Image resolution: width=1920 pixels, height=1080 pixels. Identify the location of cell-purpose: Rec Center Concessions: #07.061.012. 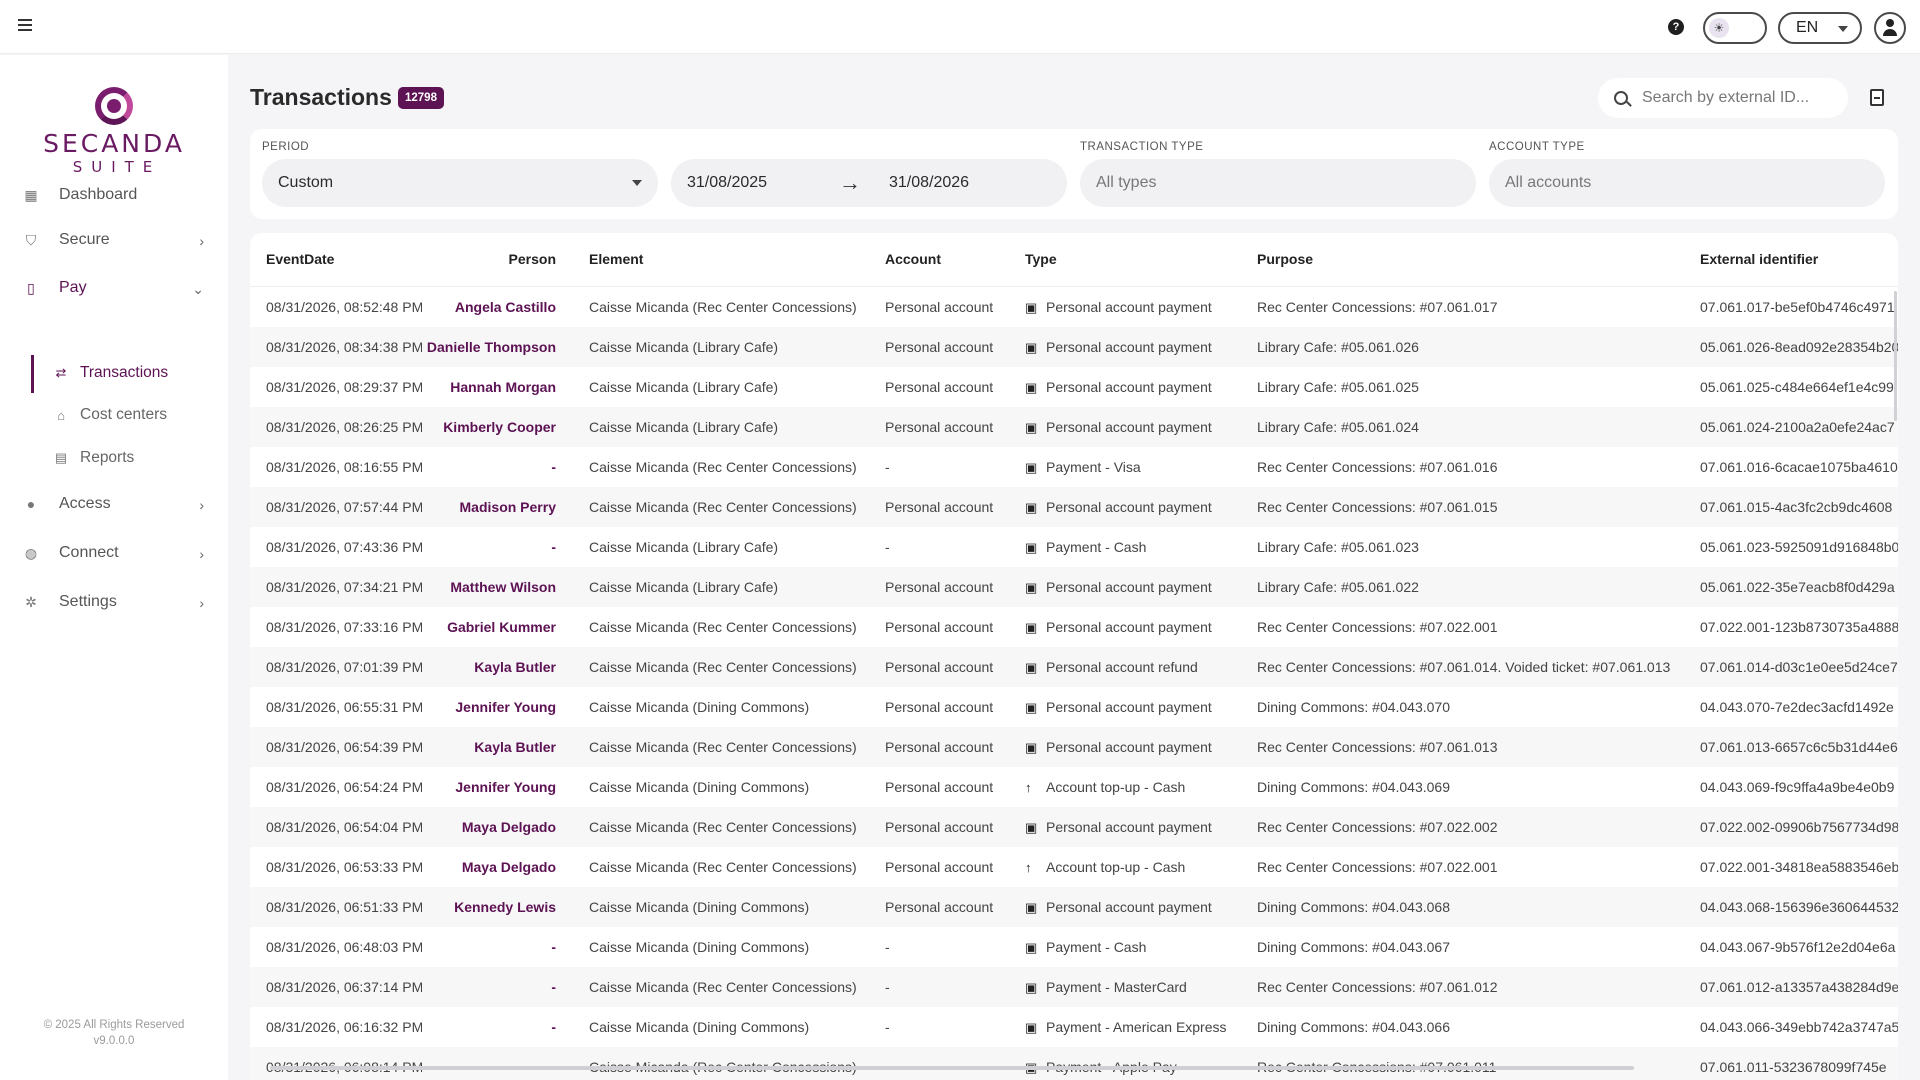
(1377, 987).